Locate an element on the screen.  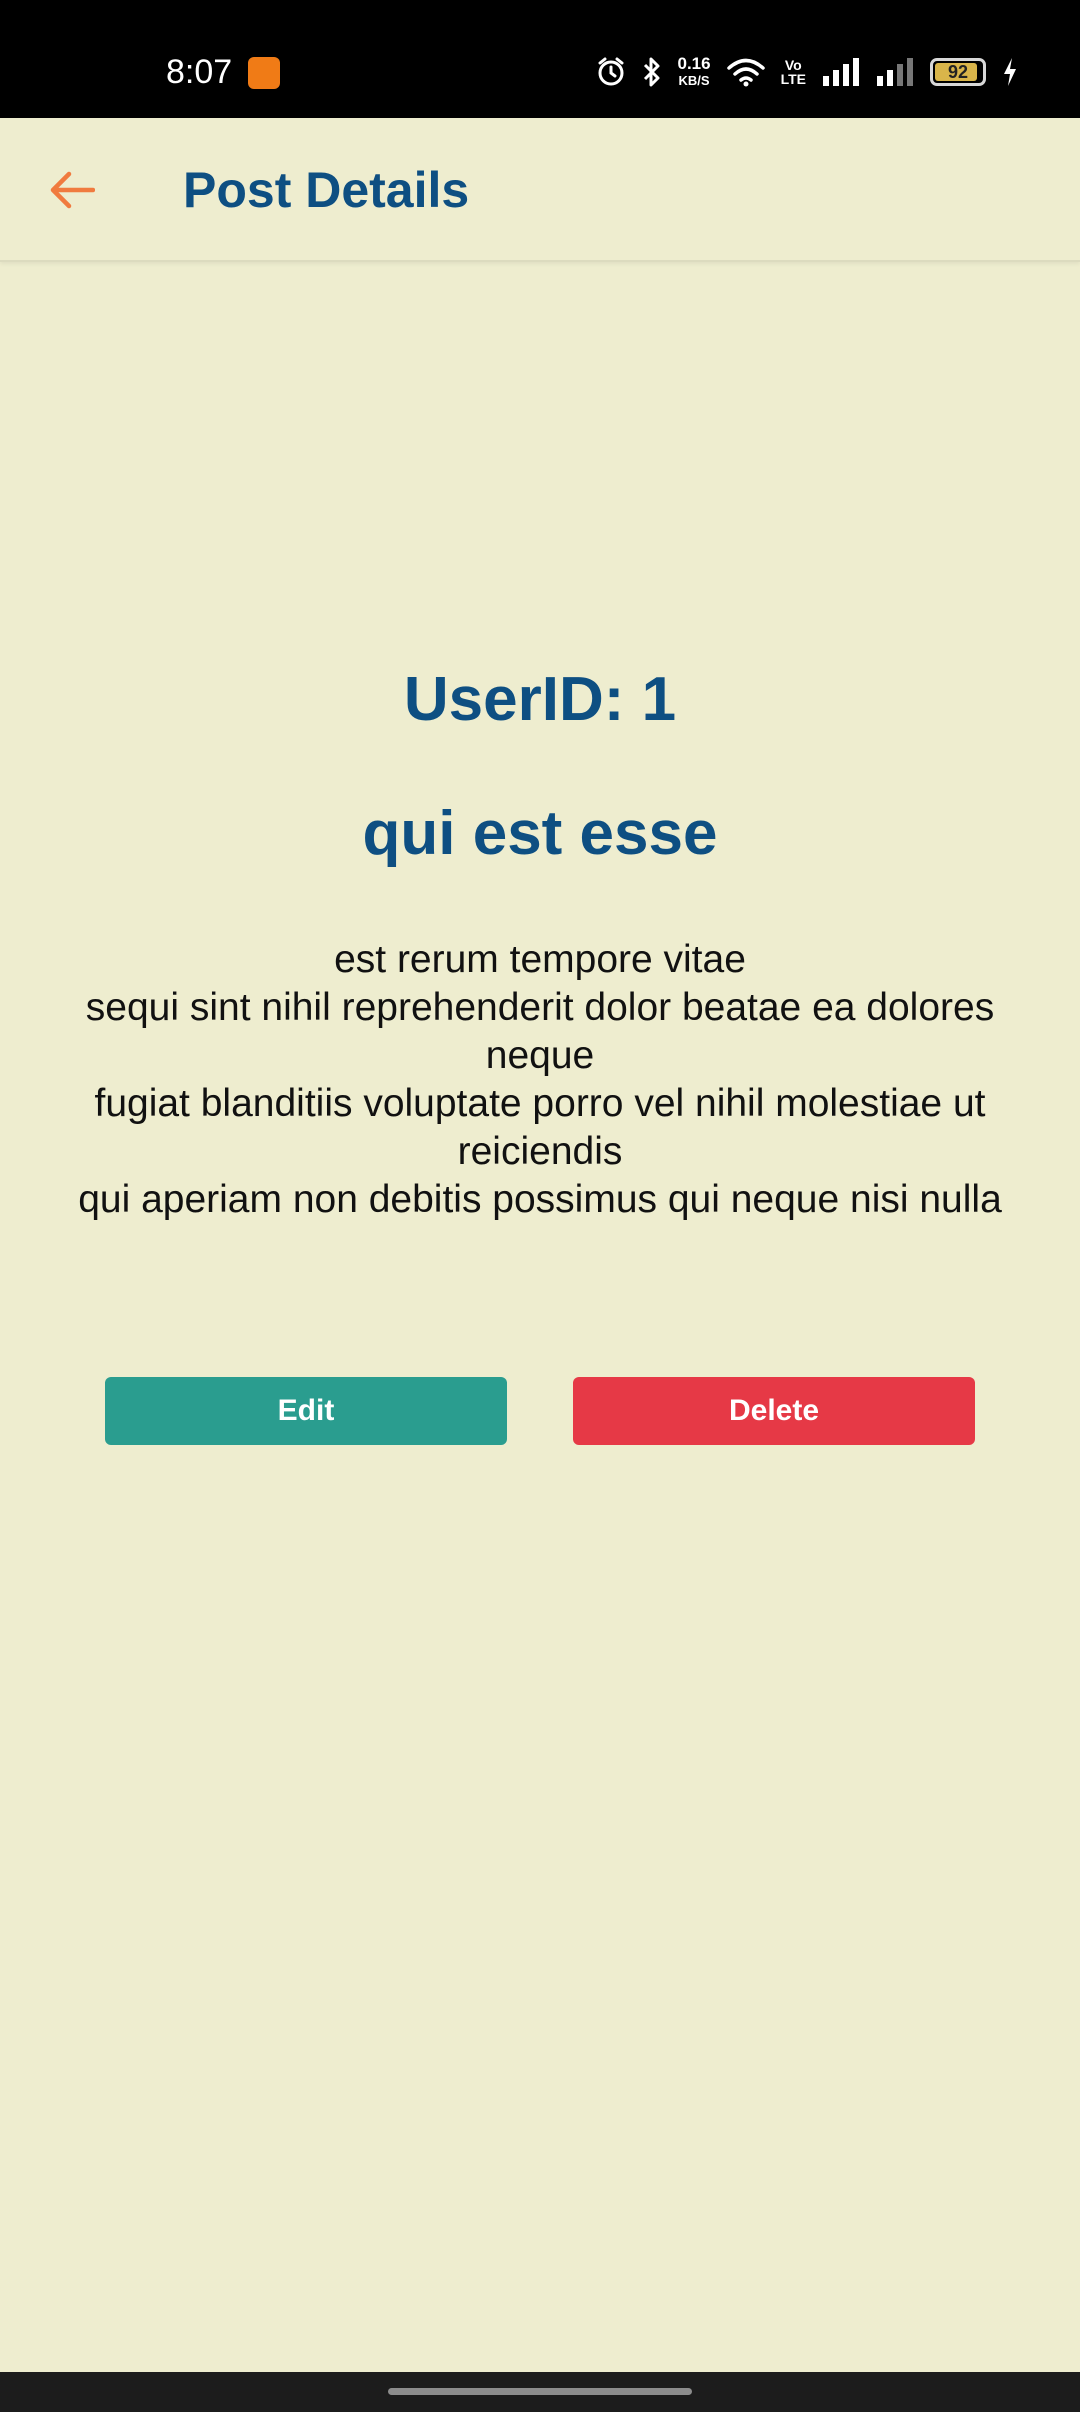
battery-icon: 92 is located at coordinates (958, 72).